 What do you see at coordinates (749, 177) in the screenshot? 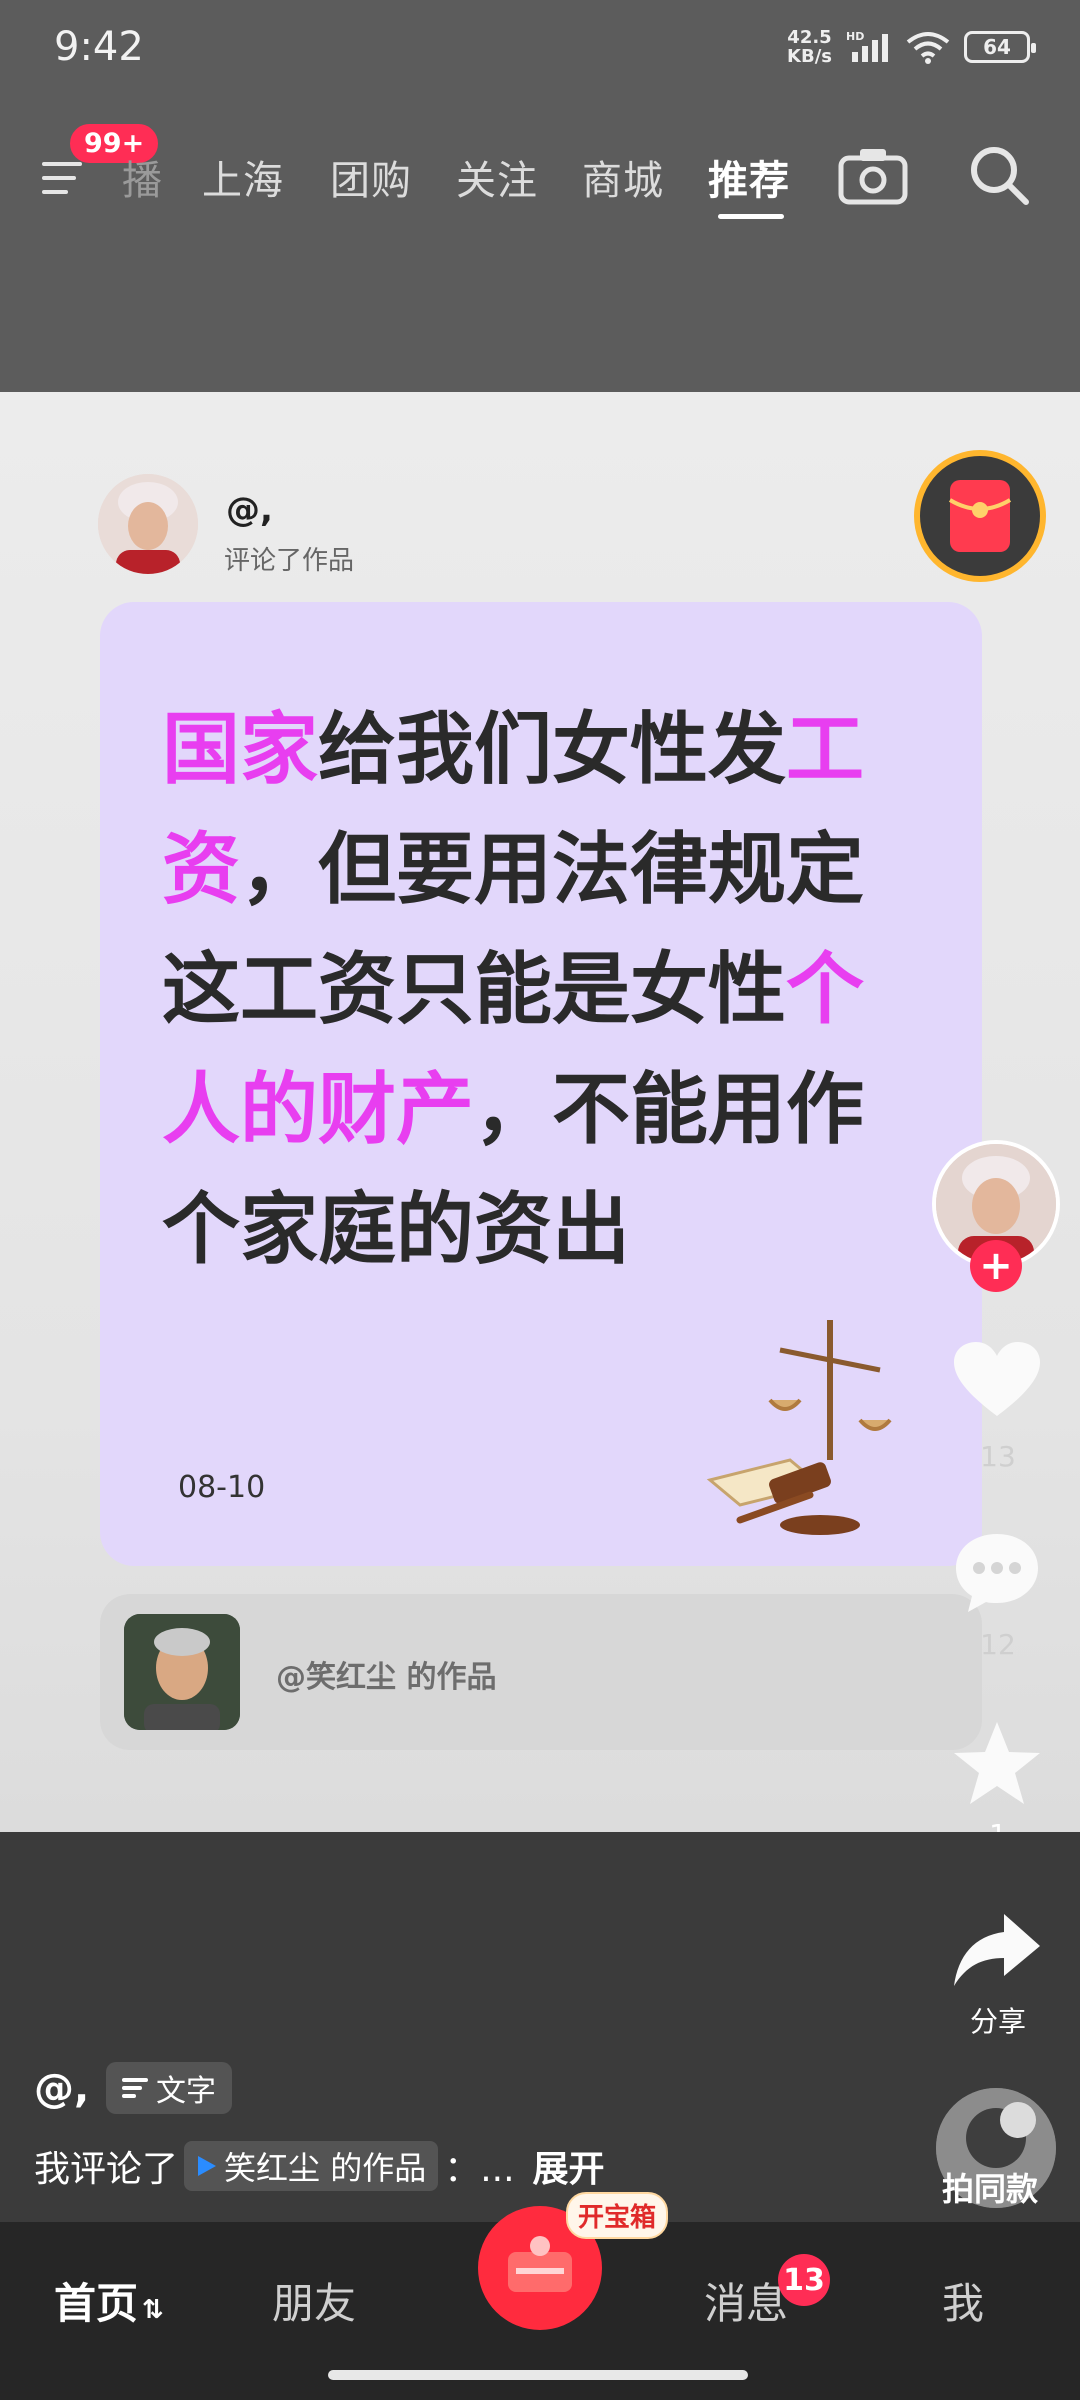
I see `tab-recommend: 推荐` at bounding box center [749, 177].